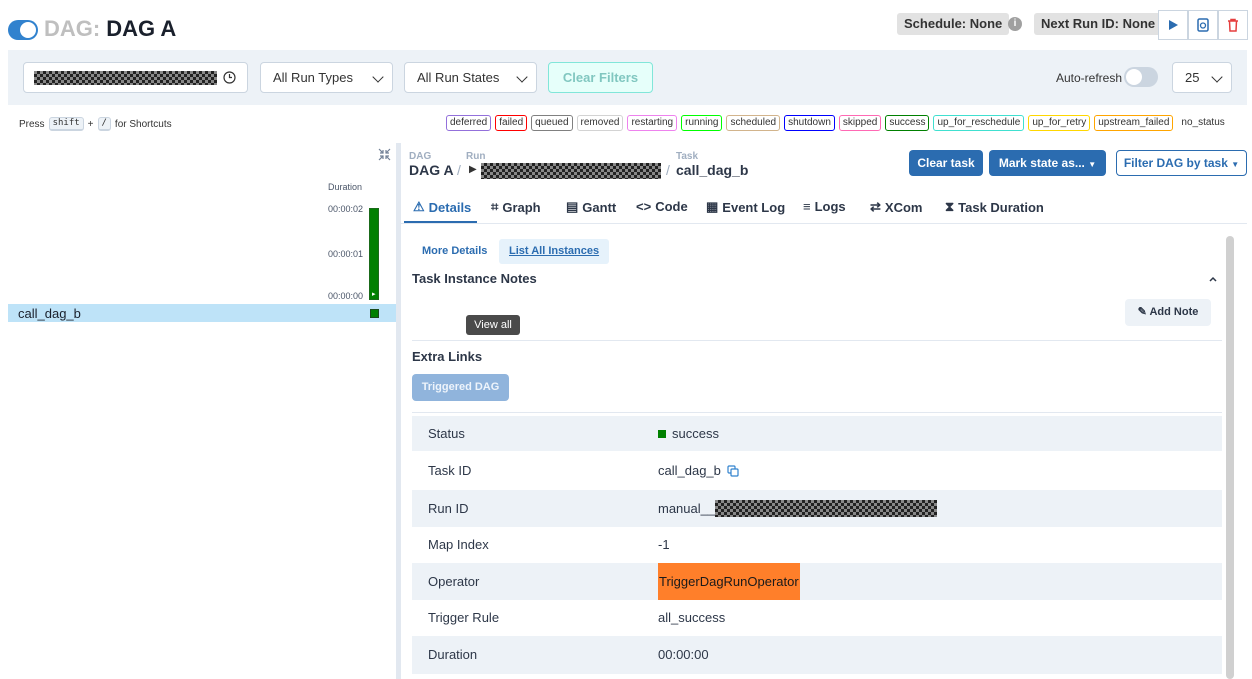 The image size is (1252, 679). Describe the element at coordinates (384, 154) in the screenshot. I see `collapse-icon` at that location.